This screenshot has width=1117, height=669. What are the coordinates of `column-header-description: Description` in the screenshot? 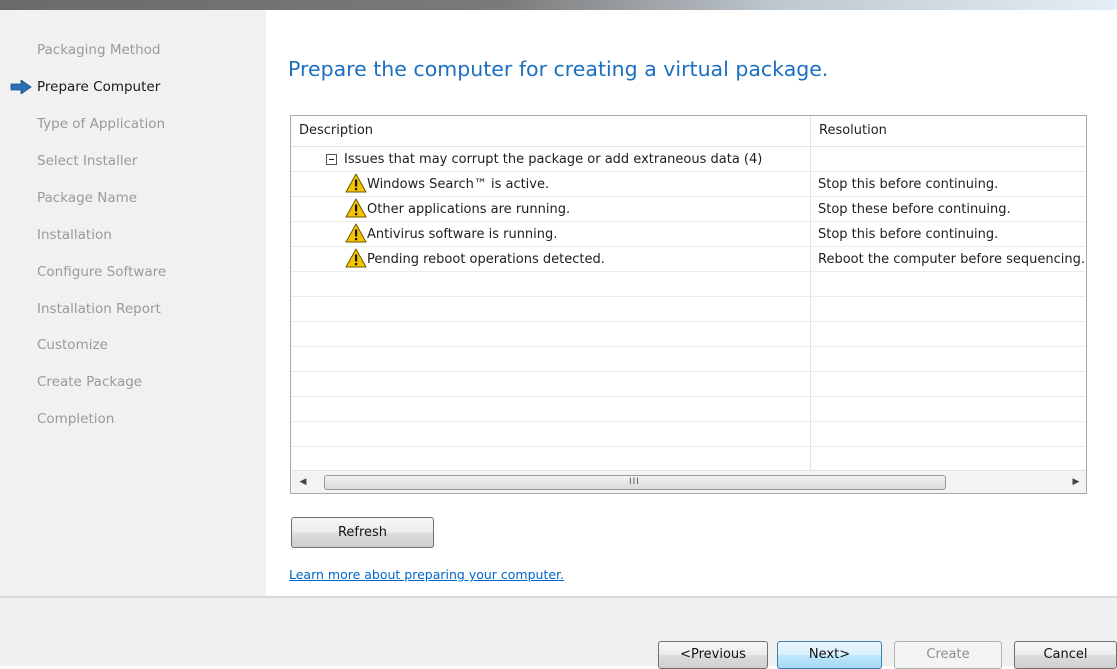 It's located at (550, 131).